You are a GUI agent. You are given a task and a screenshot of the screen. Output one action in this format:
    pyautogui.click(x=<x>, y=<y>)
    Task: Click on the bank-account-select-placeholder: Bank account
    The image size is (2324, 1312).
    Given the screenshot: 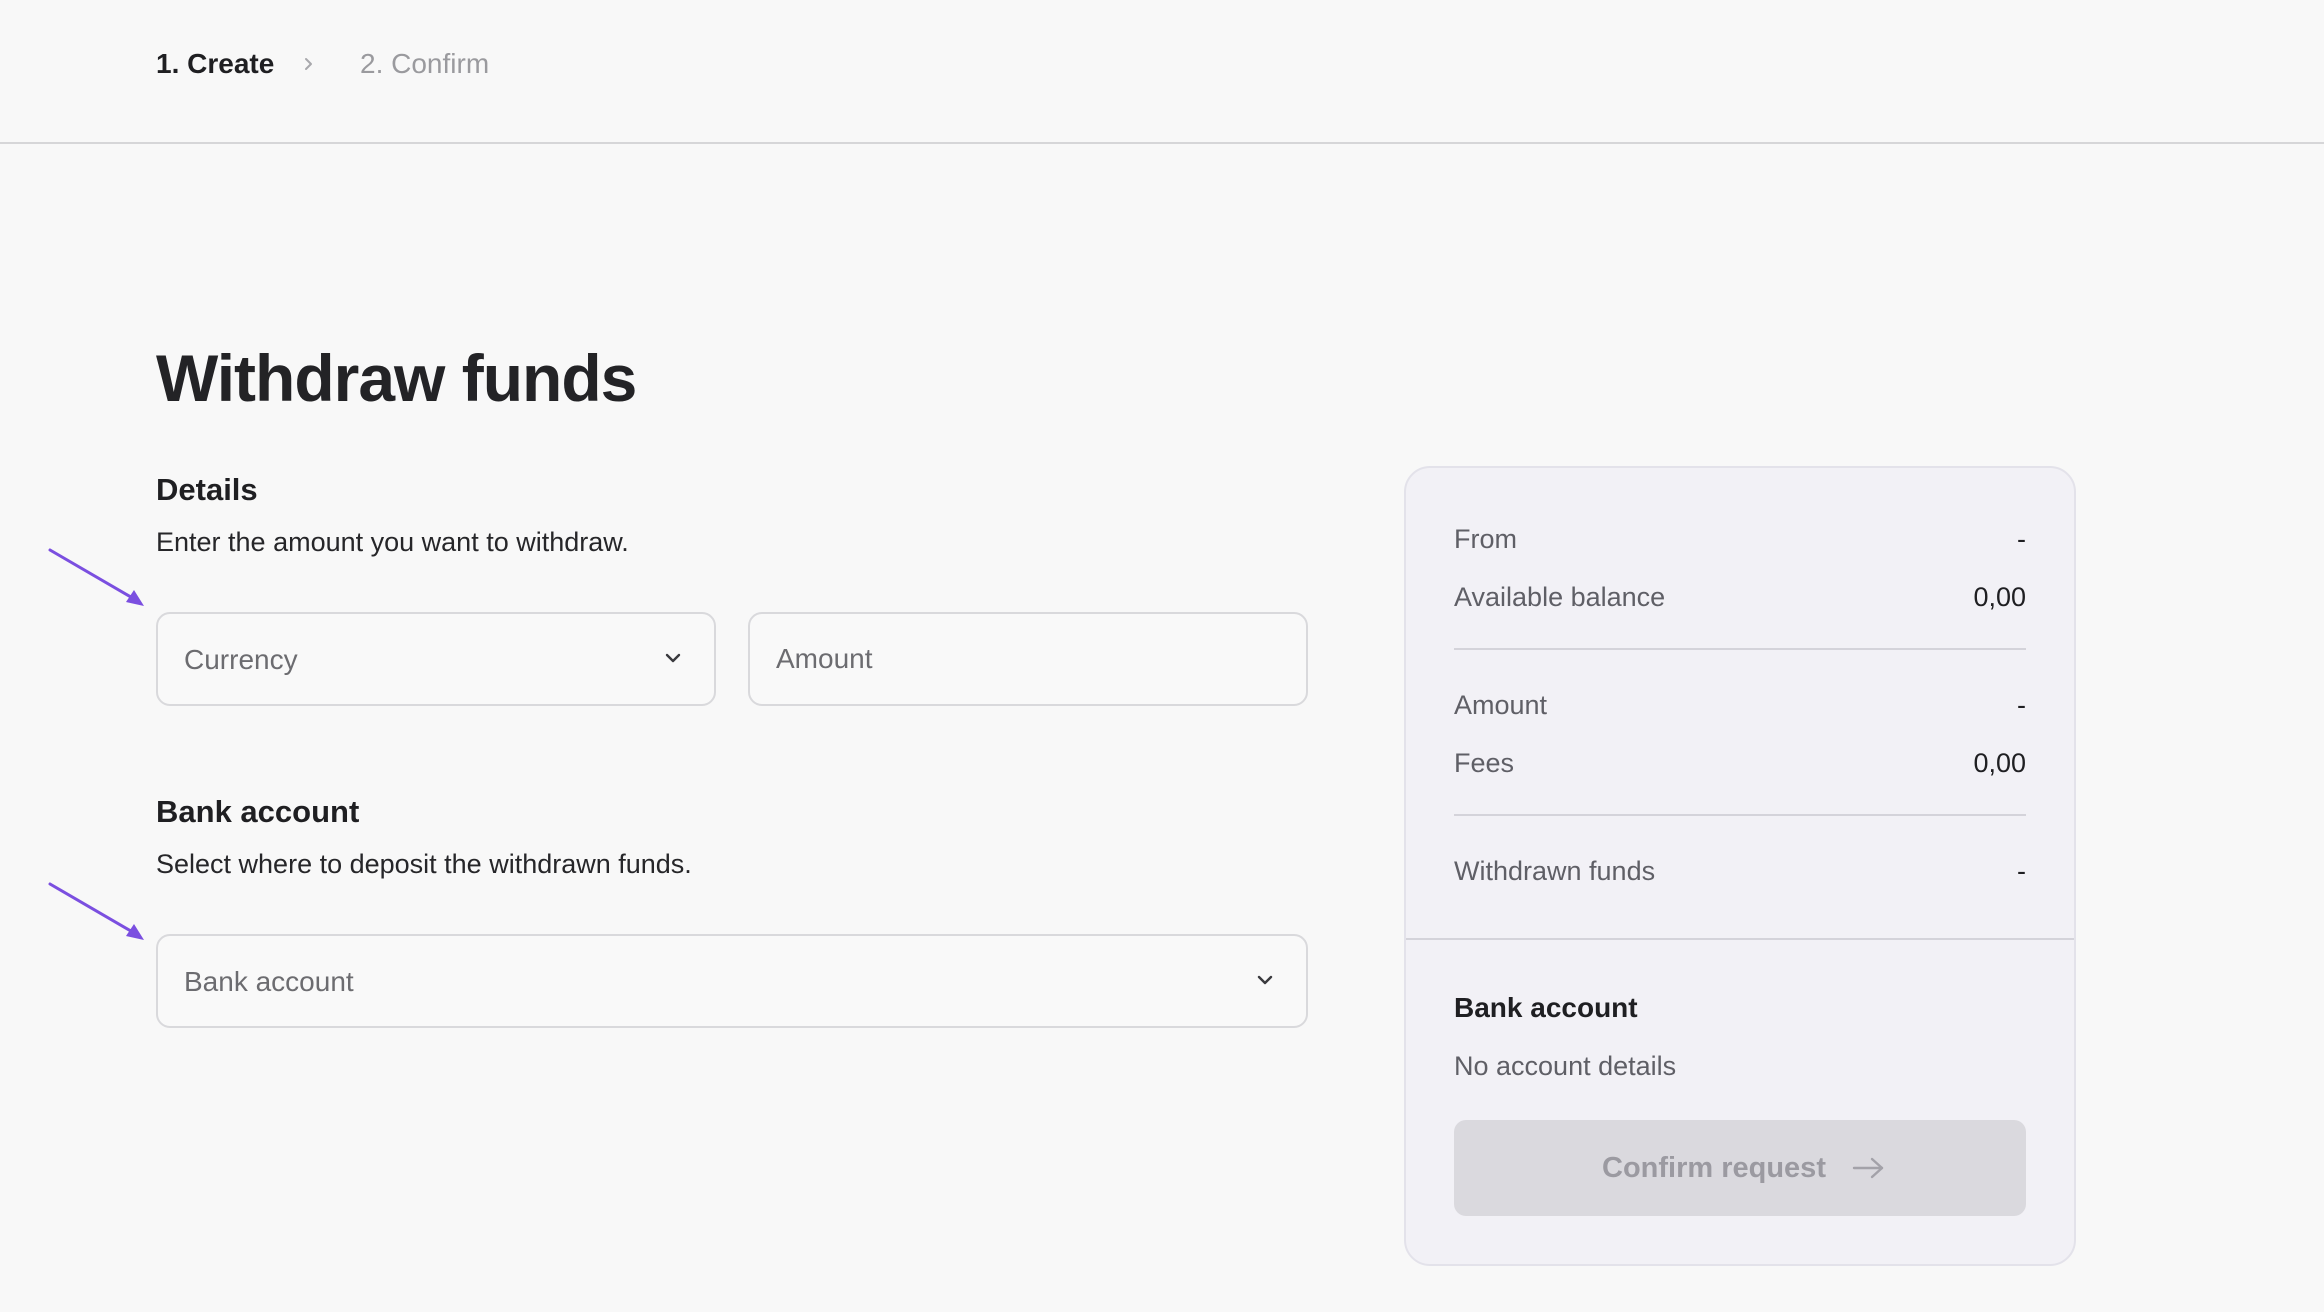 What is the action you would take?
    pyautogui.click(x=269, y=981)
    